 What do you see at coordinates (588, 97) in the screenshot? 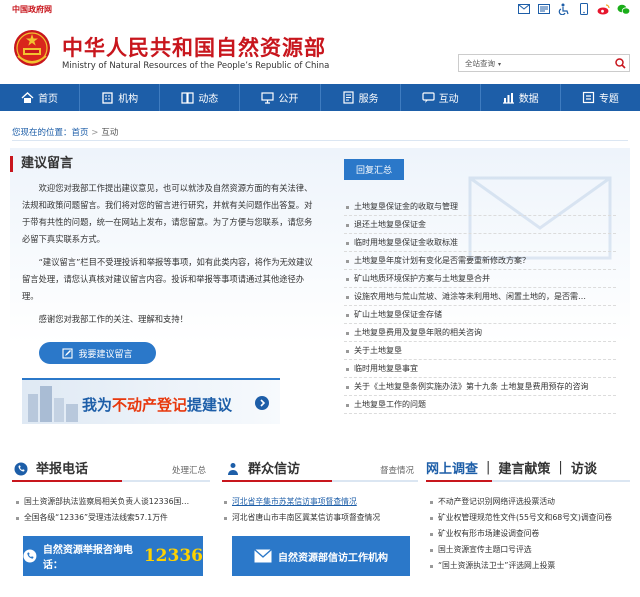
I see `topic-icon` at bounding box center [588, 97].